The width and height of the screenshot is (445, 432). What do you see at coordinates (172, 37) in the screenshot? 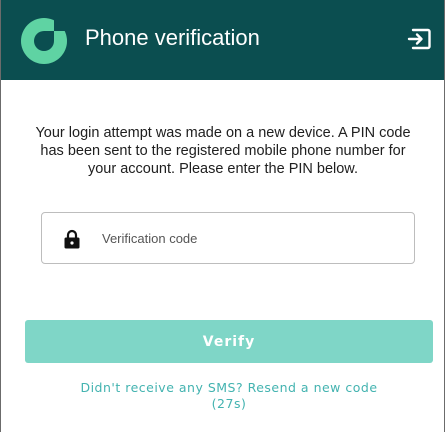
I see `page-title: Phone verification` at bounding box center [172, 37].